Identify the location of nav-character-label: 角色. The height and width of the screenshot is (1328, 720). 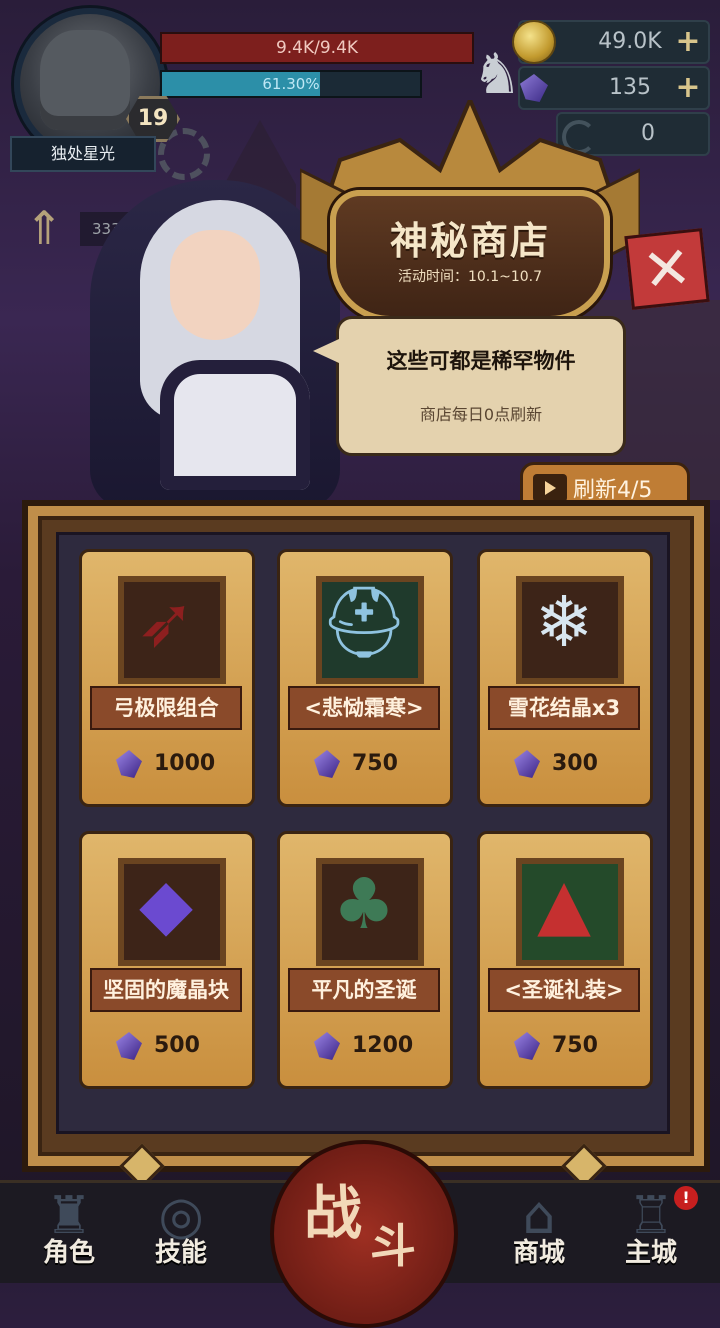
(68, 1253).